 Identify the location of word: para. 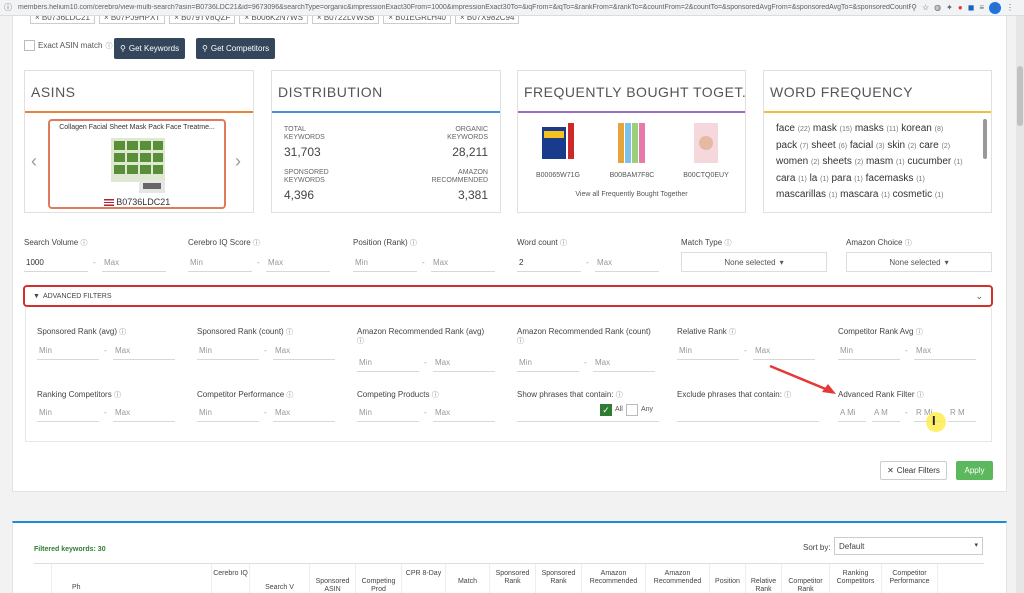
(842, 178).